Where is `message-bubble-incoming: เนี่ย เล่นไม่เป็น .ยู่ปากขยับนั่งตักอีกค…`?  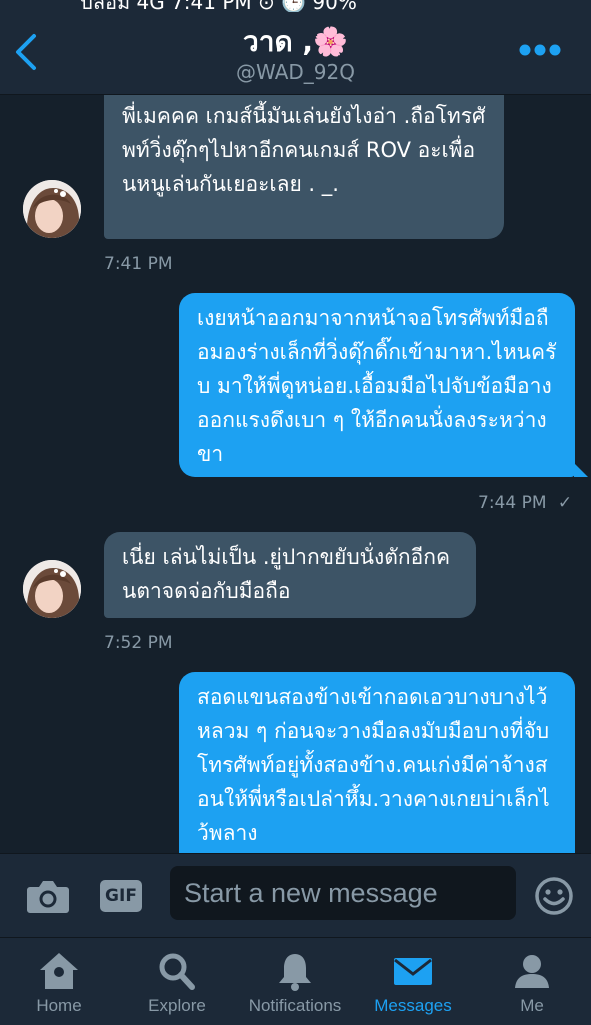 message-bubble-incoming: เนี่ย เล่นไม่เป็น .ยู่ปากขยับนั่งตักอีกค… is located at coordinates (290, 575).